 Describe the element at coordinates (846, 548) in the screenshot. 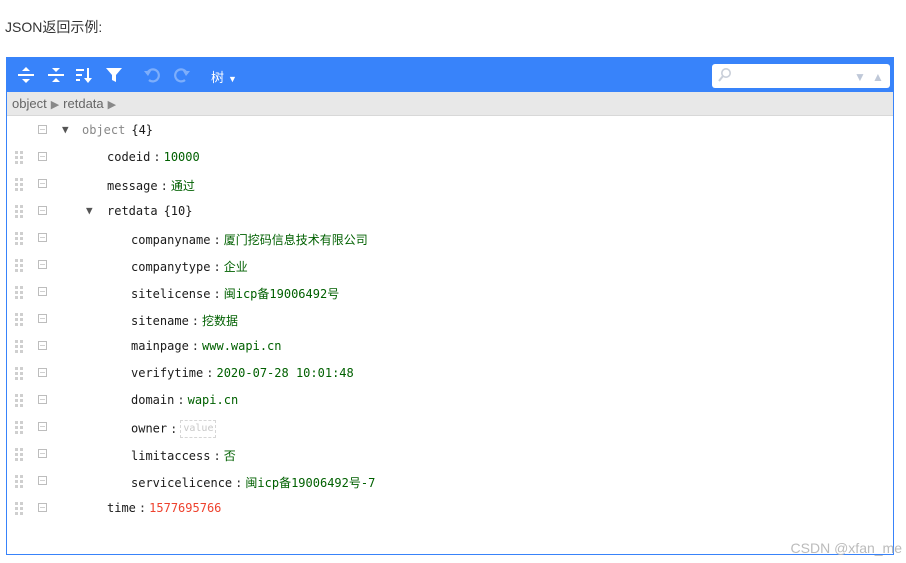

I see `watermark: CSDN @xfan_me` at that location.